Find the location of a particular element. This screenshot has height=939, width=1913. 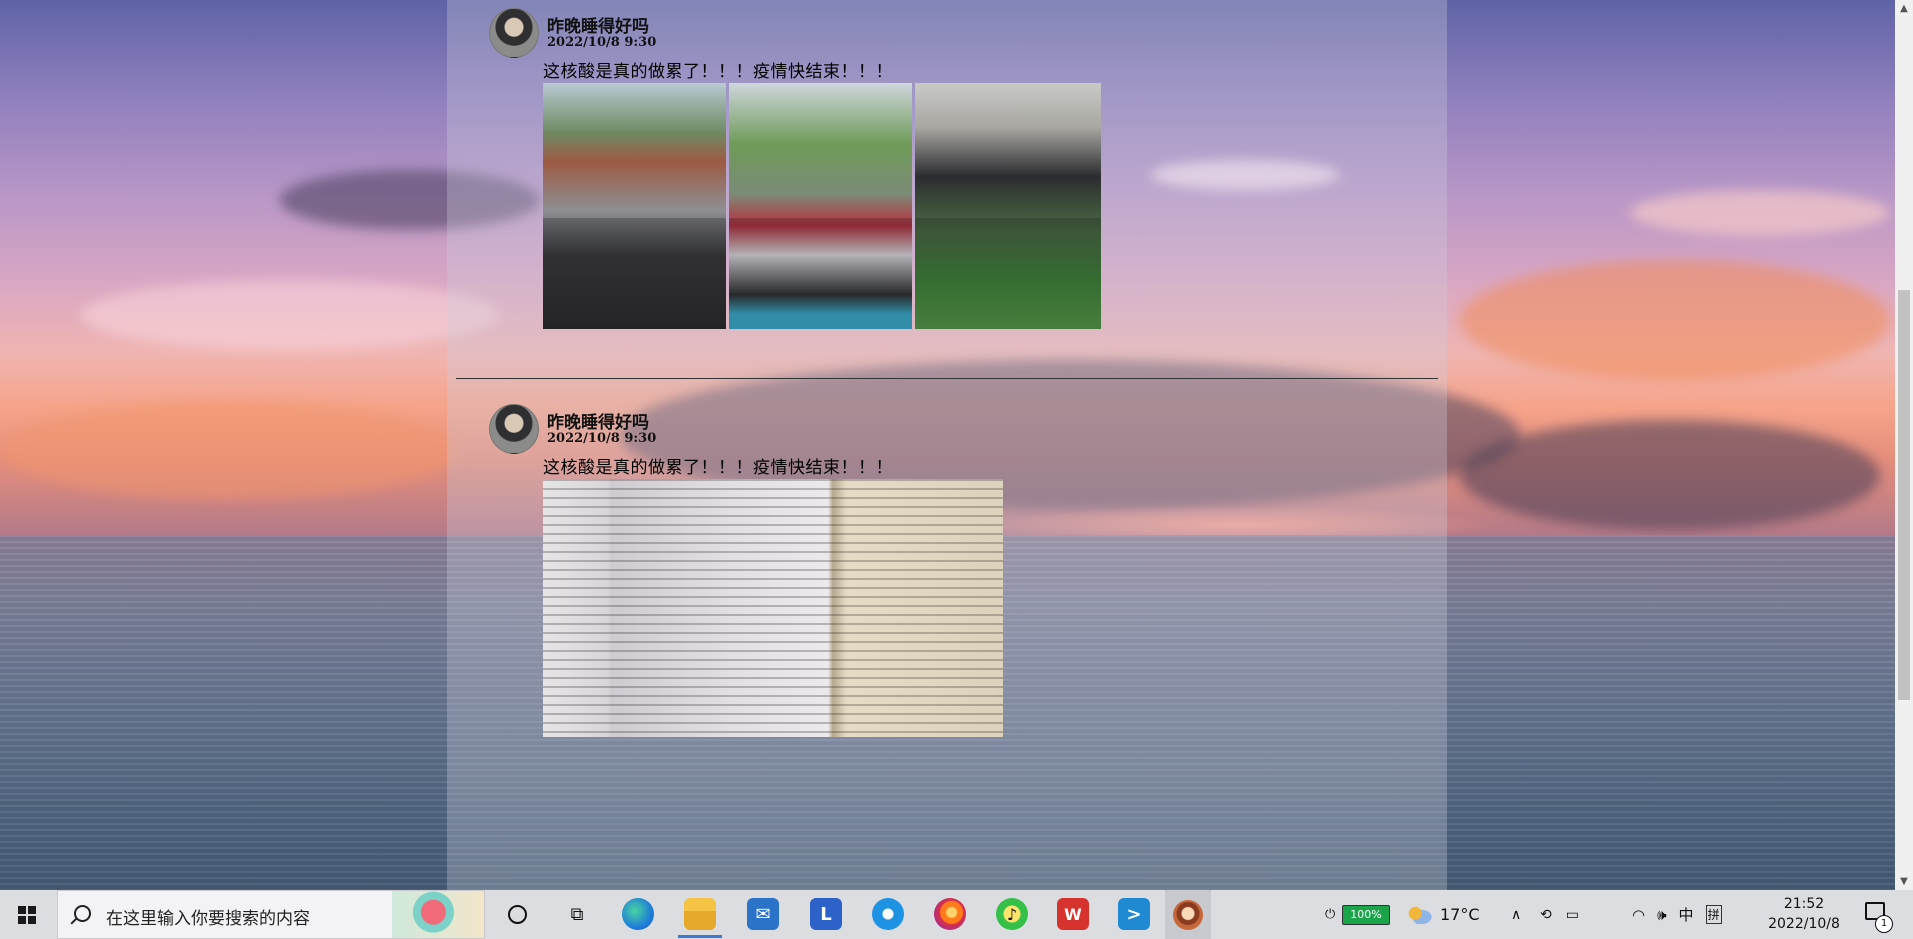

clock-date: 2022/10/8 is located at coordinates (1804, 924).